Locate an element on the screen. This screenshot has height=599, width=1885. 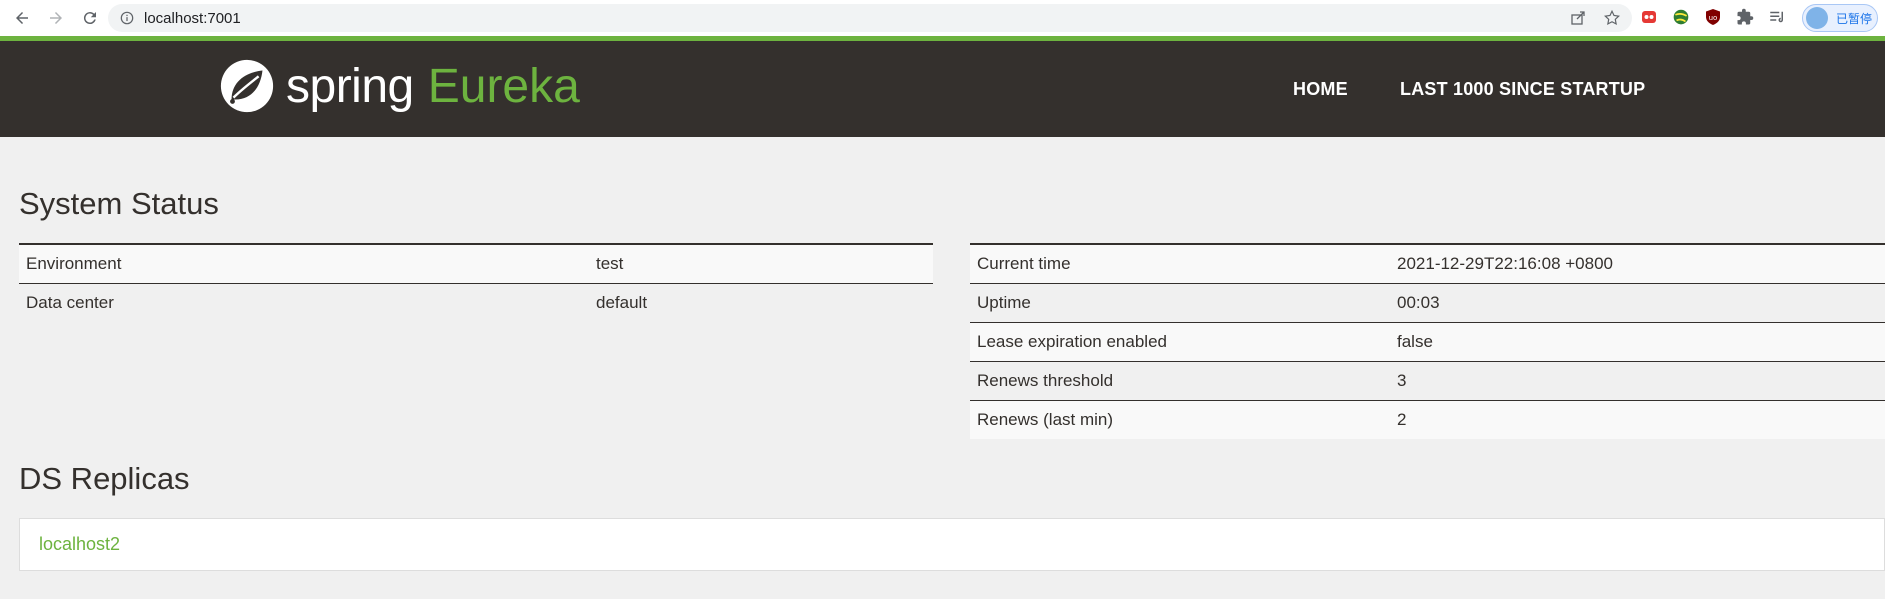
status-value: 3 is located at coordinates (1402, 380).